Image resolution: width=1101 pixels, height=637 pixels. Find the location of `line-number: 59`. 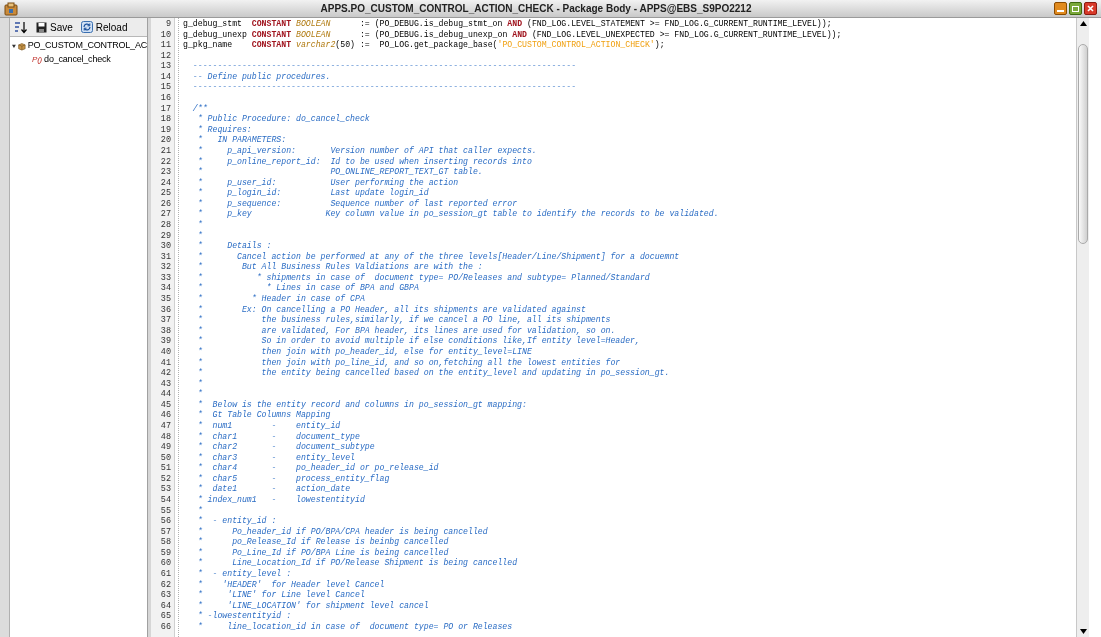

line-number: 59 is located at coordinates (165, 553).